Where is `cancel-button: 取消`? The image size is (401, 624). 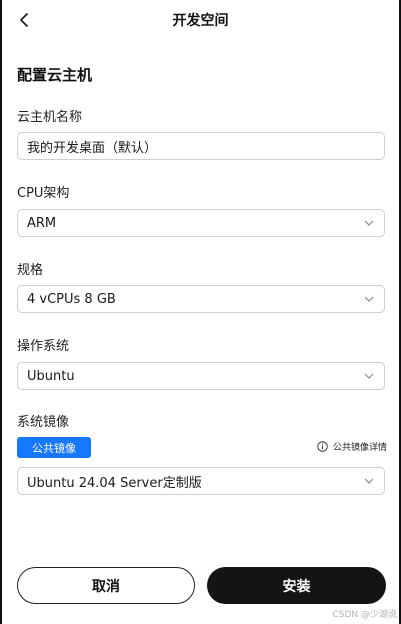
cancel-button: 取消 is located at coordinates (106, 585).